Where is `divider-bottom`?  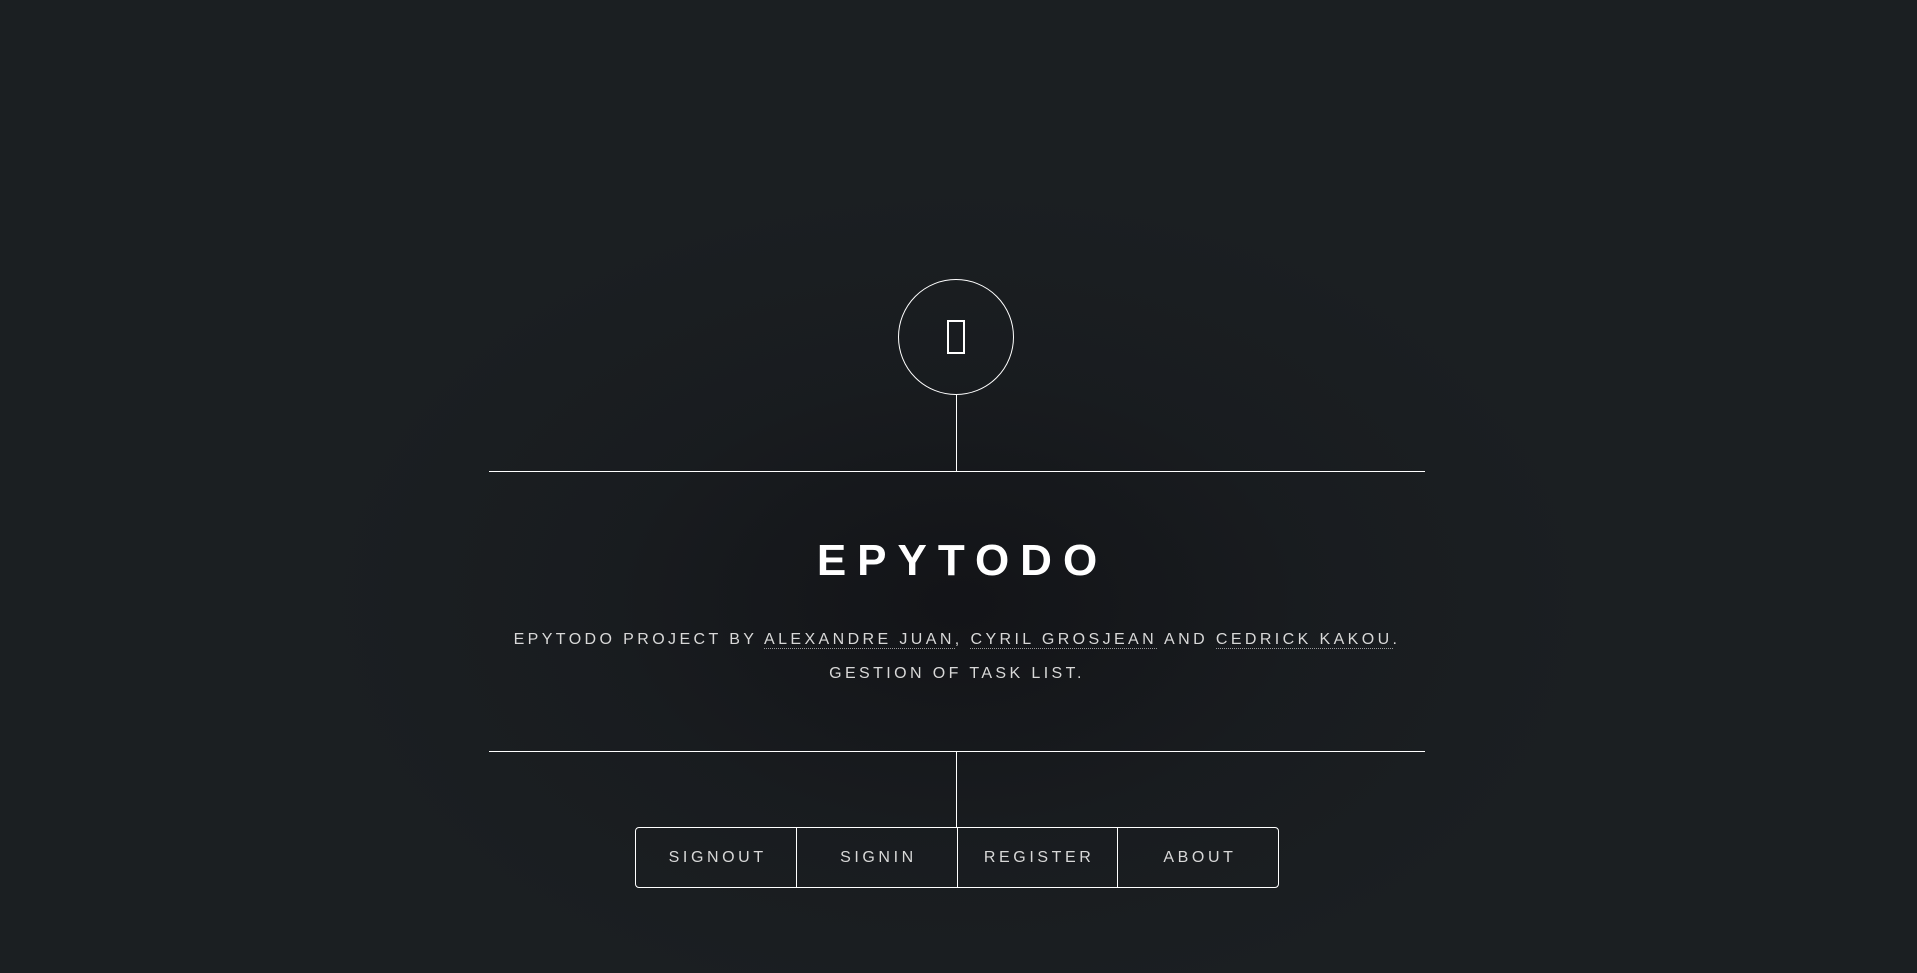
divider-bottom is located at coordinates (957, 751).